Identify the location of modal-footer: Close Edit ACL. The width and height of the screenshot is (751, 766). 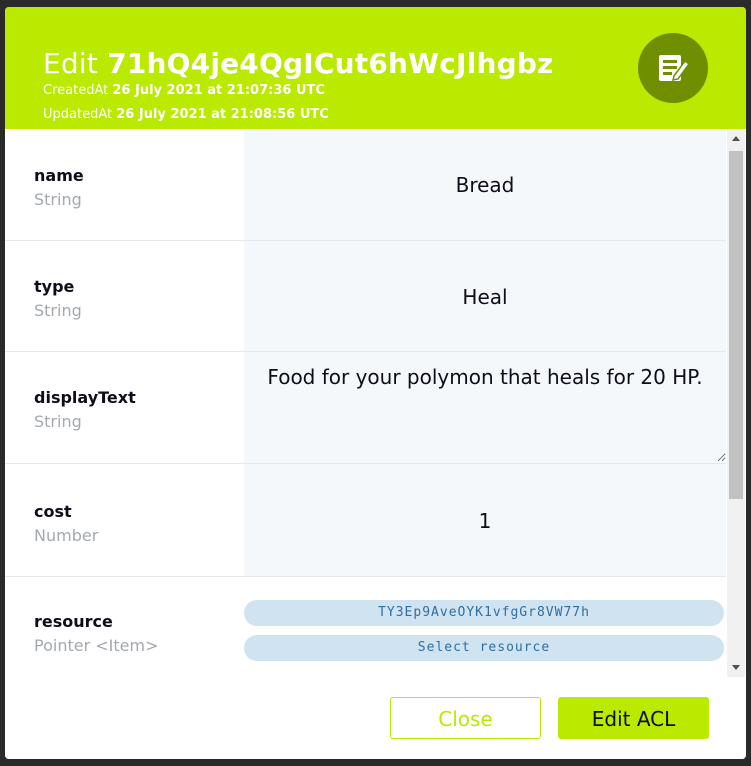
(375, 718).